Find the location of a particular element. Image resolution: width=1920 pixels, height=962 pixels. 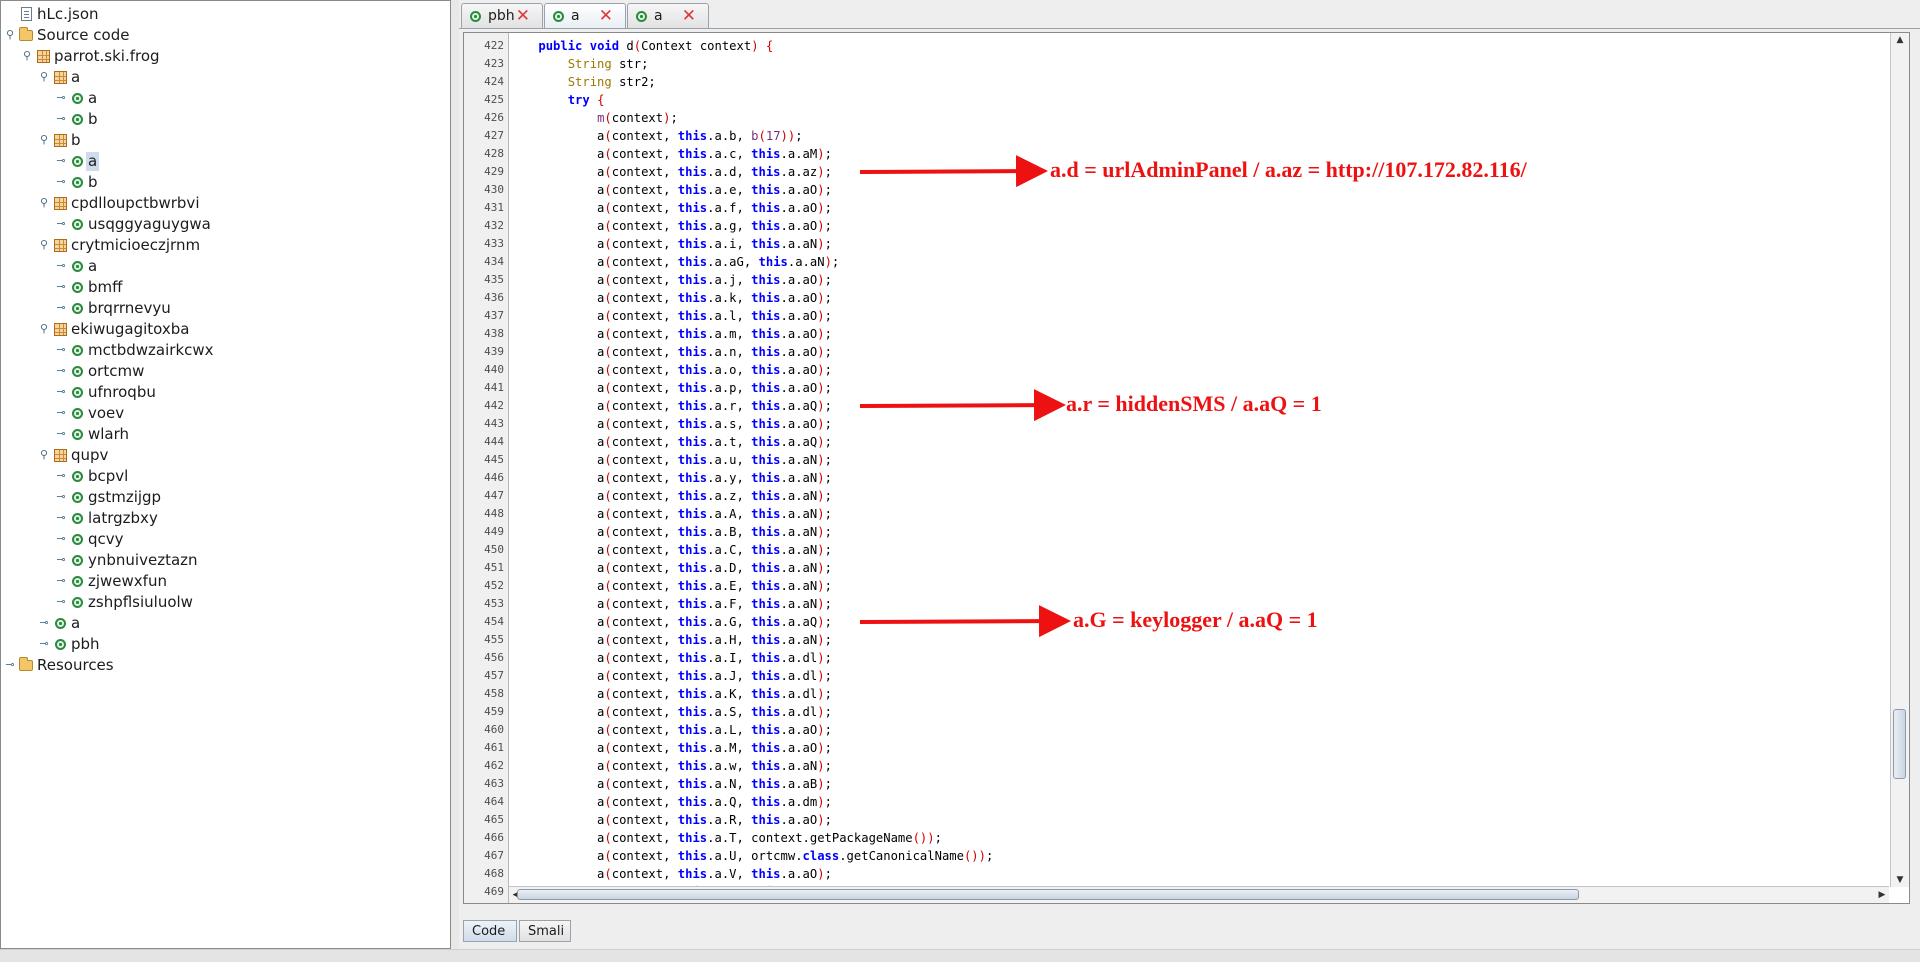

code-line: a(context, this.a.z, this.a.aN); is located at coordinates (670, 496).